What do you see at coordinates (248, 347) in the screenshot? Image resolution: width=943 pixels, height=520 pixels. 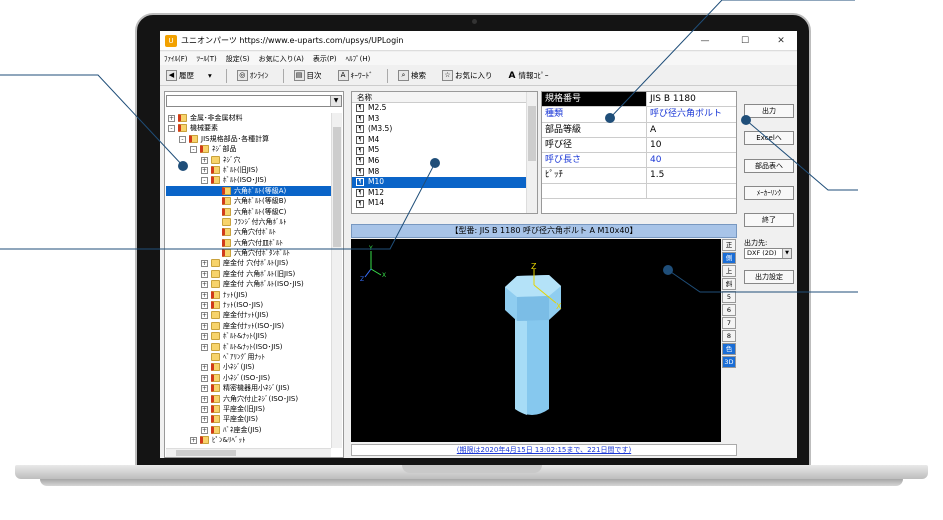 I see `tree-node: + ﾎﾞﾙﾄ&ﾅｯﾄ(ISO･JIS)` at bounding box center [248, 347].